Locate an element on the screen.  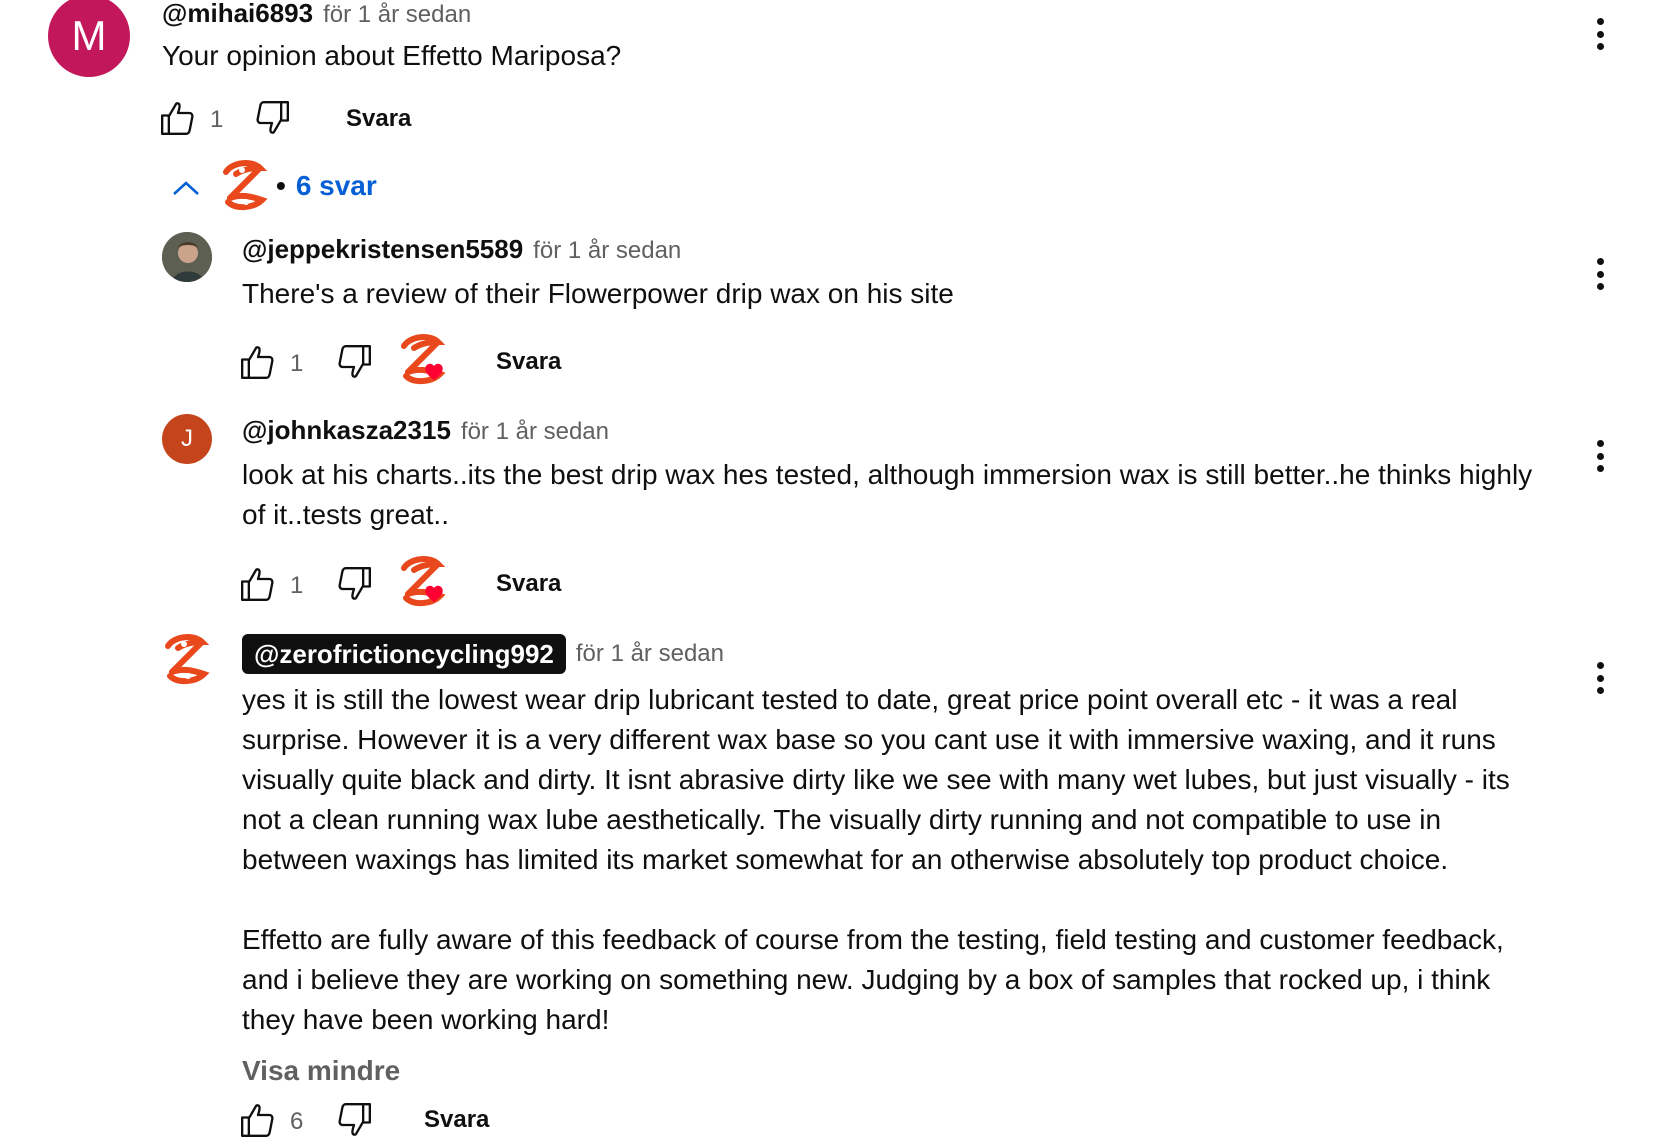
show-less-button: Visa mindre is located at coordinates (321, 1071).